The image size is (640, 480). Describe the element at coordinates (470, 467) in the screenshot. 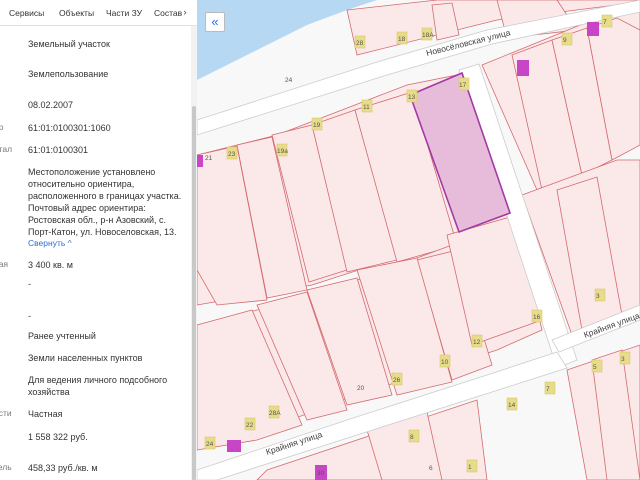

I see `house-number: 1` at that location.